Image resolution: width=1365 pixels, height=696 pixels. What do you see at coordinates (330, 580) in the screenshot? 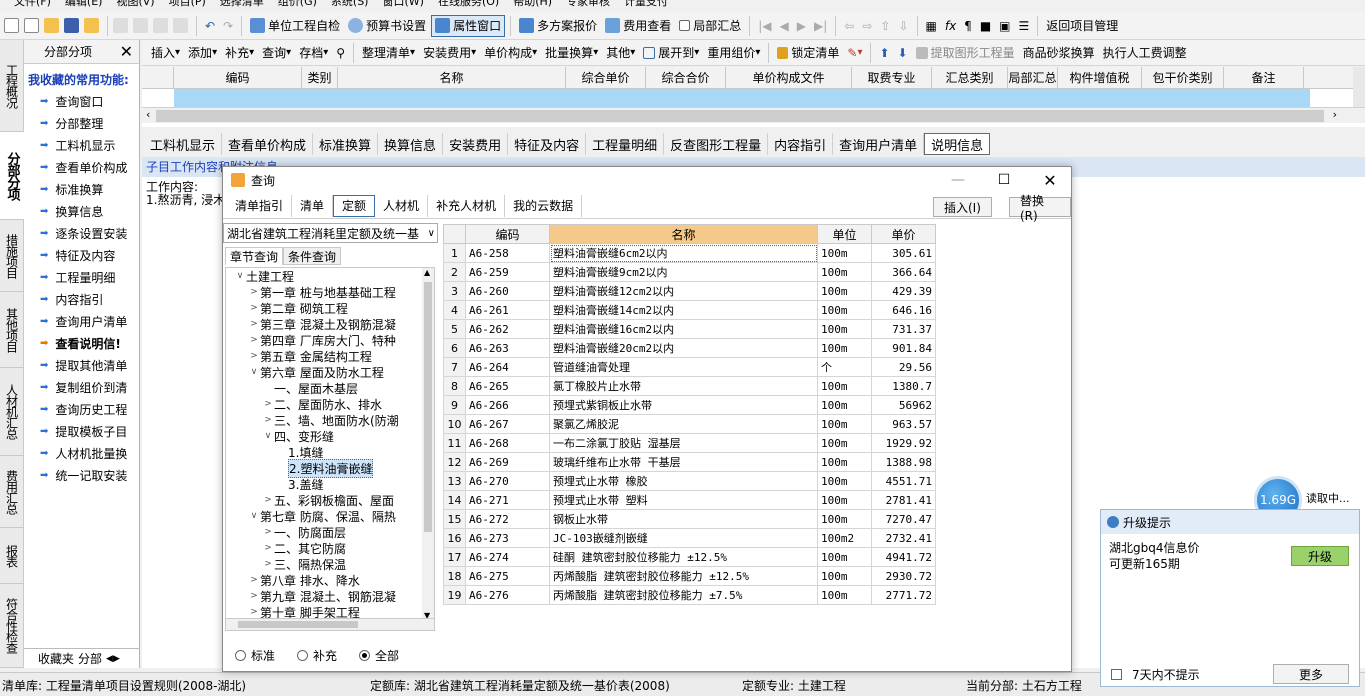
I see `tree-node: > 第八章 排水、降水` at bounding box center [330, 580].